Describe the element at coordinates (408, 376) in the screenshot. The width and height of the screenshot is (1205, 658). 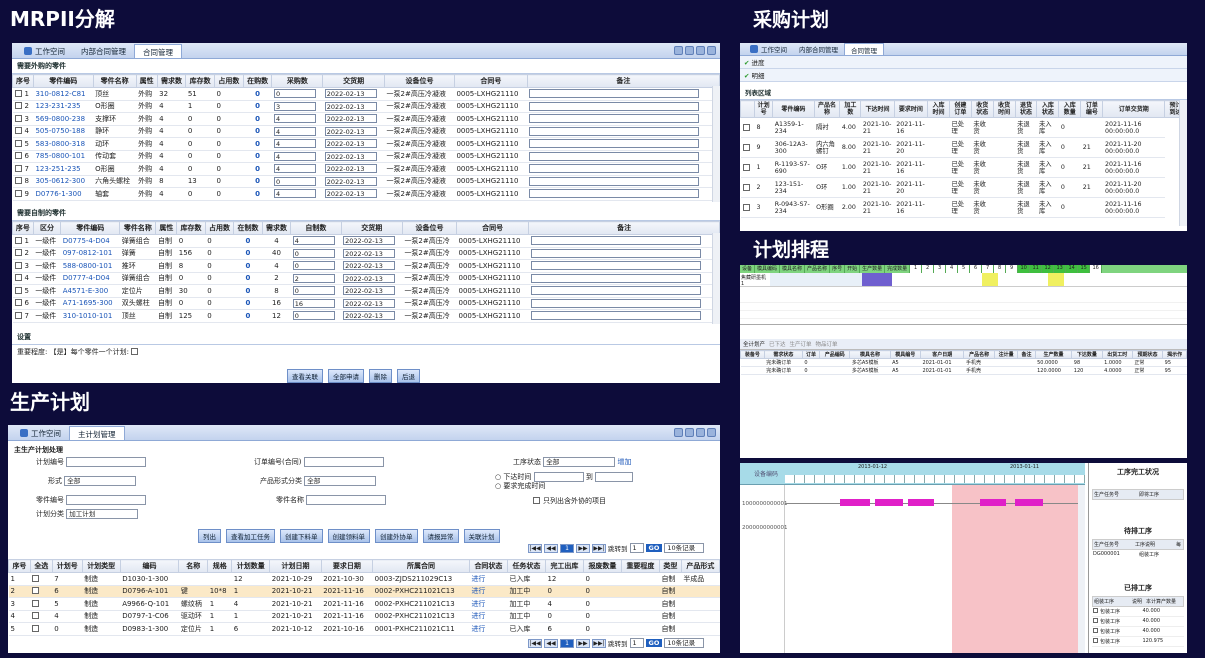
I see `back-button: 后退` at that location.